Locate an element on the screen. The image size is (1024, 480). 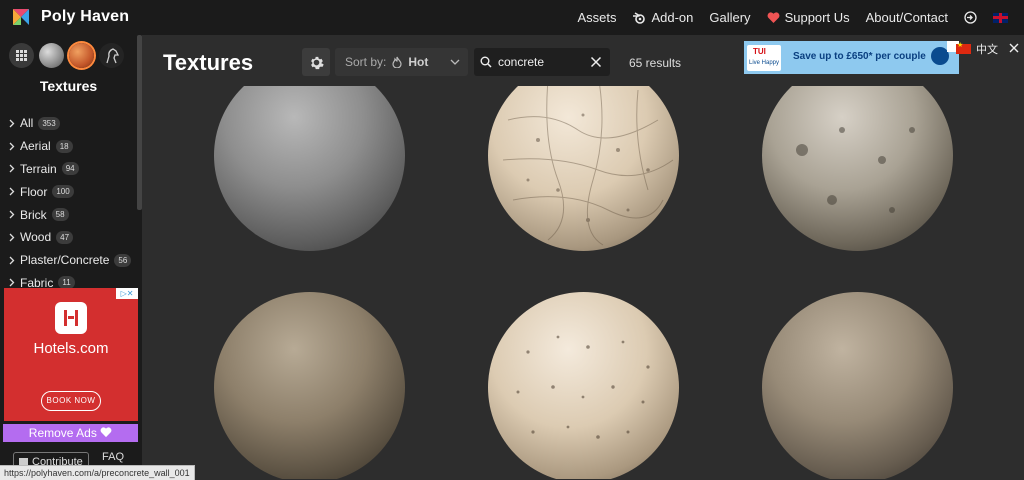
horse-model-icon is located at coordinates (112, 55).